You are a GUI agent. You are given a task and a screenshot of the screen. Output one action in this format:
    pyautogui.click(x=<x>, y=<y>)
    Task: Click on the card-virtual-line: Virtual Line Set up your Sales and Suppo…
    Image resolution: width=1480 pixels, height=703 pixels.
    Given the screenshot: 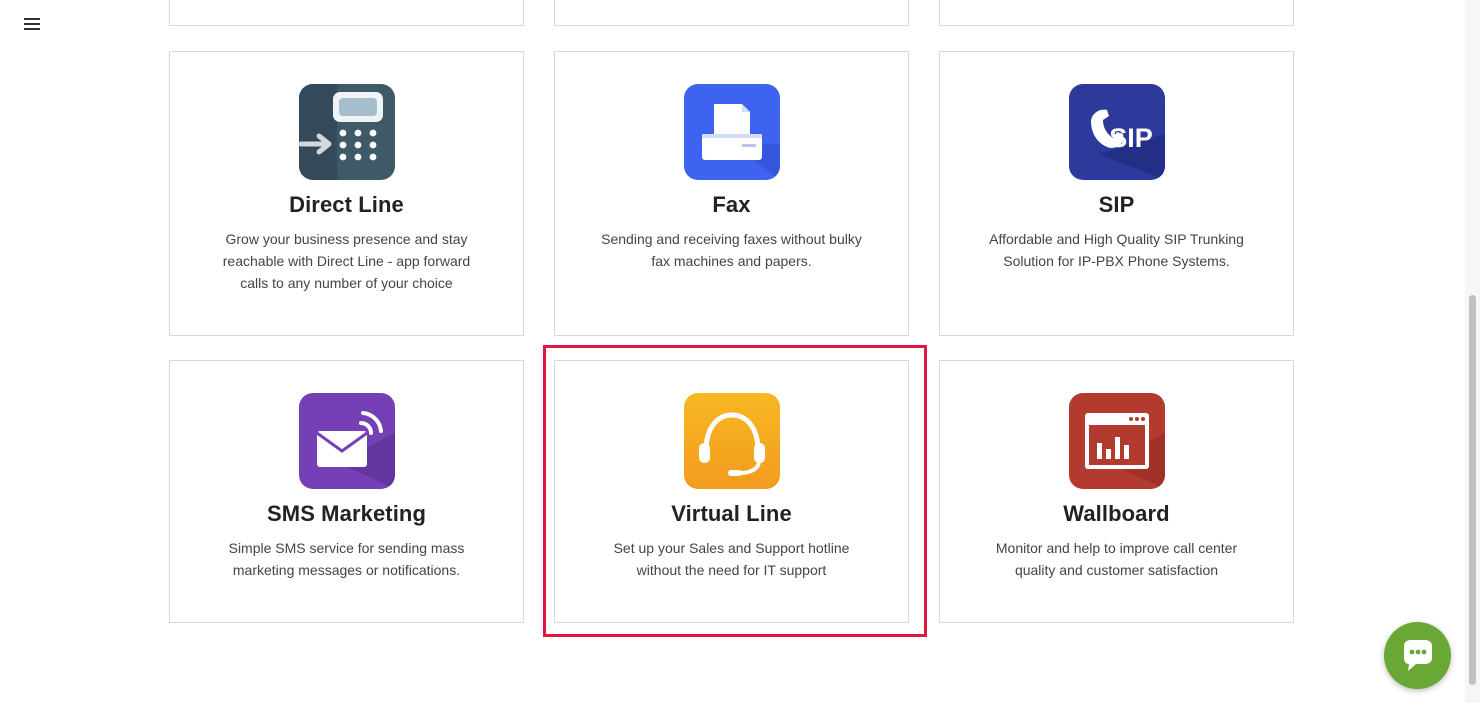 What is the action you would take?
    pyautogui.click(x=731, y=491)
    